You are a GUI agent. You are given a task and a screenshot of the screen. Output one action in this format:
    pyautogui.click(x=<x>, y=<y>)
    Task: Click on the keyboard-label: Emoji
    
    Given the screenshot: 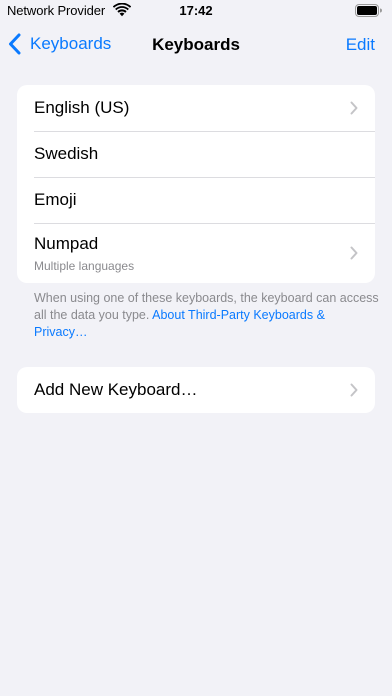 What is the action you would take?
    pyautogui.click(x=55, y=199)
    